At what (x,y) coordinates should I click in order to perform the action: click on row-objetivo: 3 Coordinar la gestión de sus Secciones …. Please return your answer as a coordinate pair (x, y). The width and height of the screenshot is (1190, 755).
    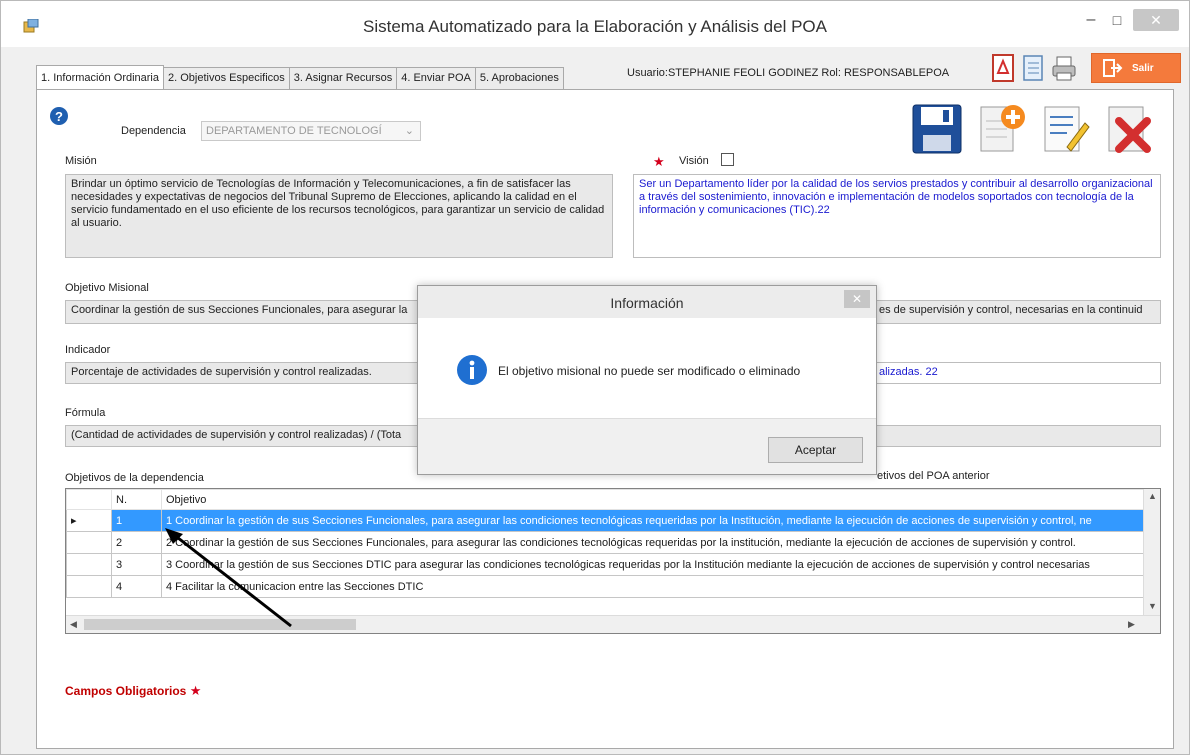
    Looking at the image, I should click on (654, 564).